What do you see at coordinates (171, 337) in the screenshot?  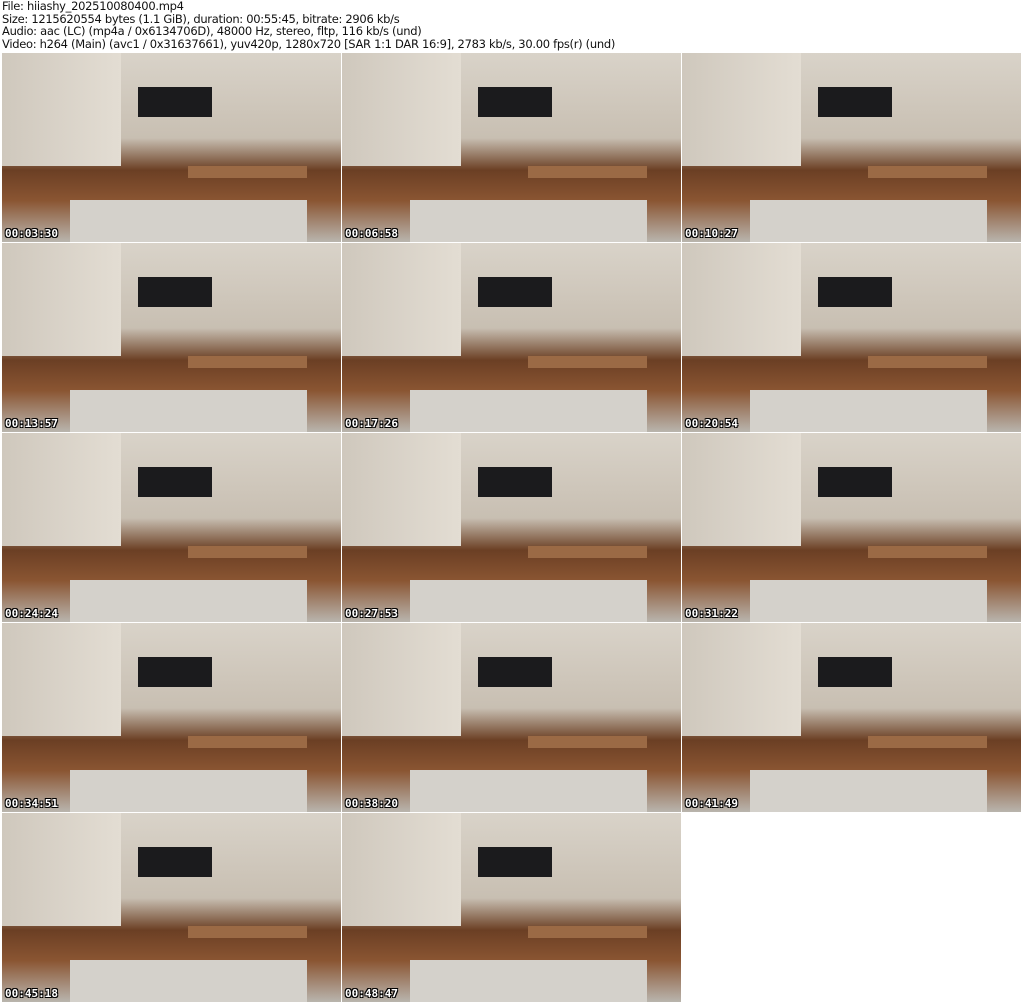 I see `video-thumbnail: 00:13:57` at bounding box center [171, 337].